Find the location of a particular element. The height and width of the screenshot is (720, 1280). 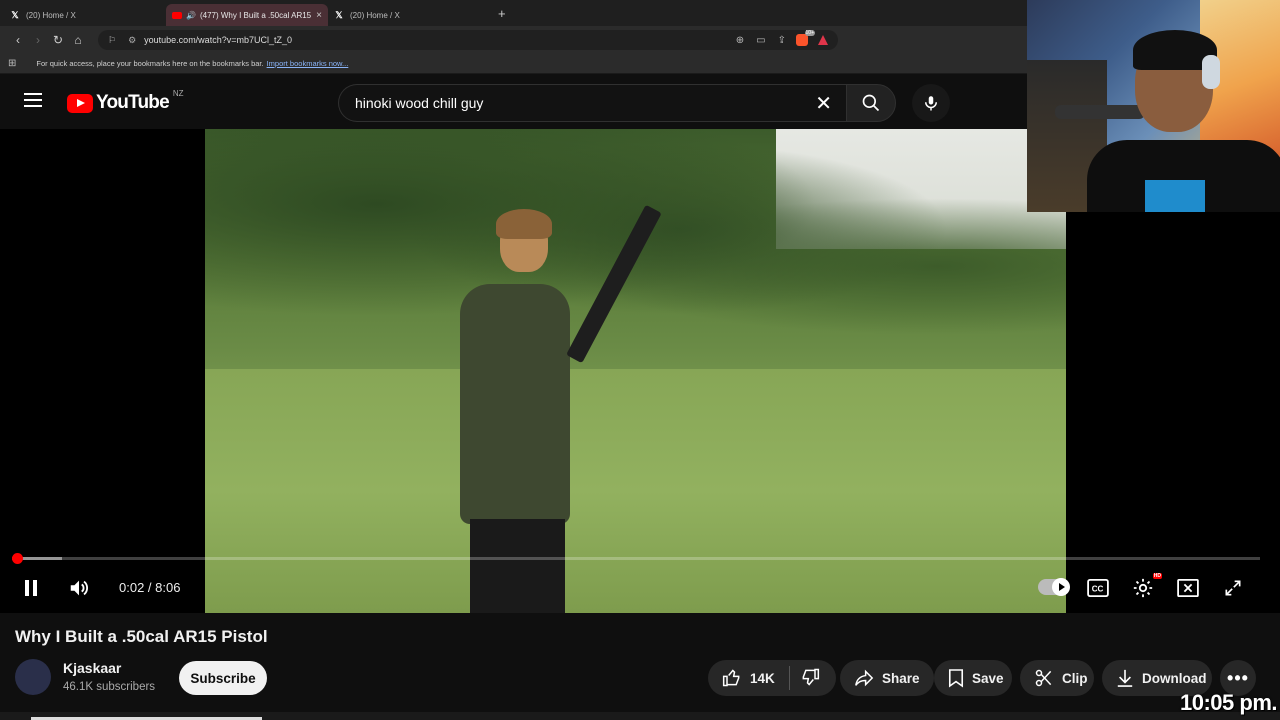

channel-name: Kjaskaar is located at coordinates (92, 668).